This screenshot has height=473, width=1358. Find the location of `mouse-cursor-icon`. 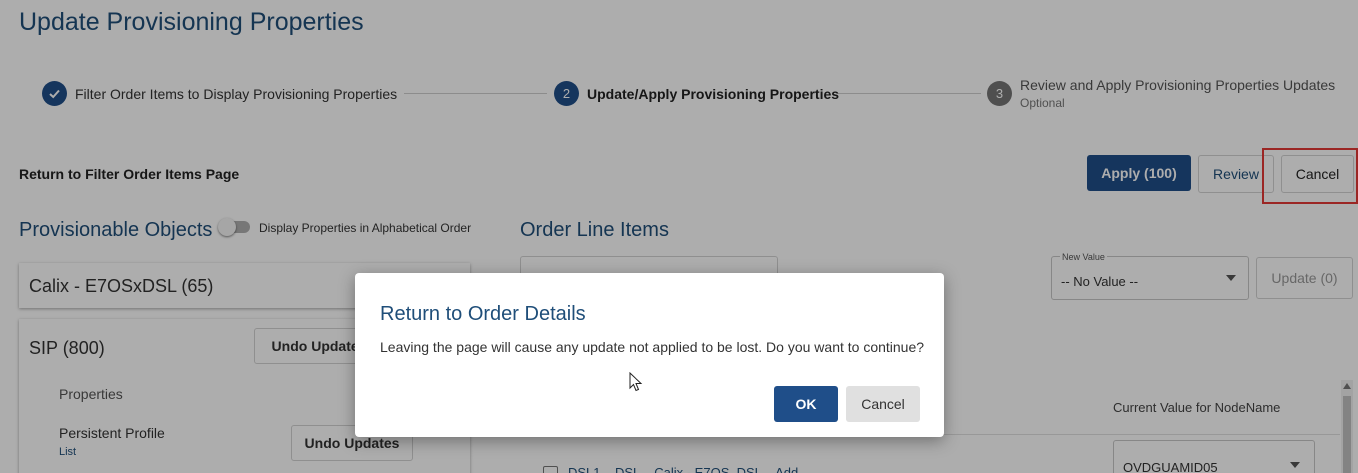

mouse-cursor-icon is located at coordinates (636, 384).